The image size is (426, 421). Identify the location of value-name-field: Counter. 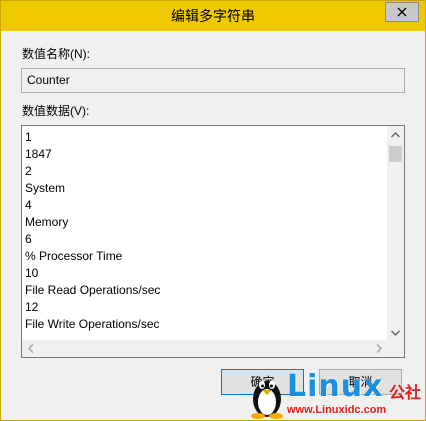
(213, 80).